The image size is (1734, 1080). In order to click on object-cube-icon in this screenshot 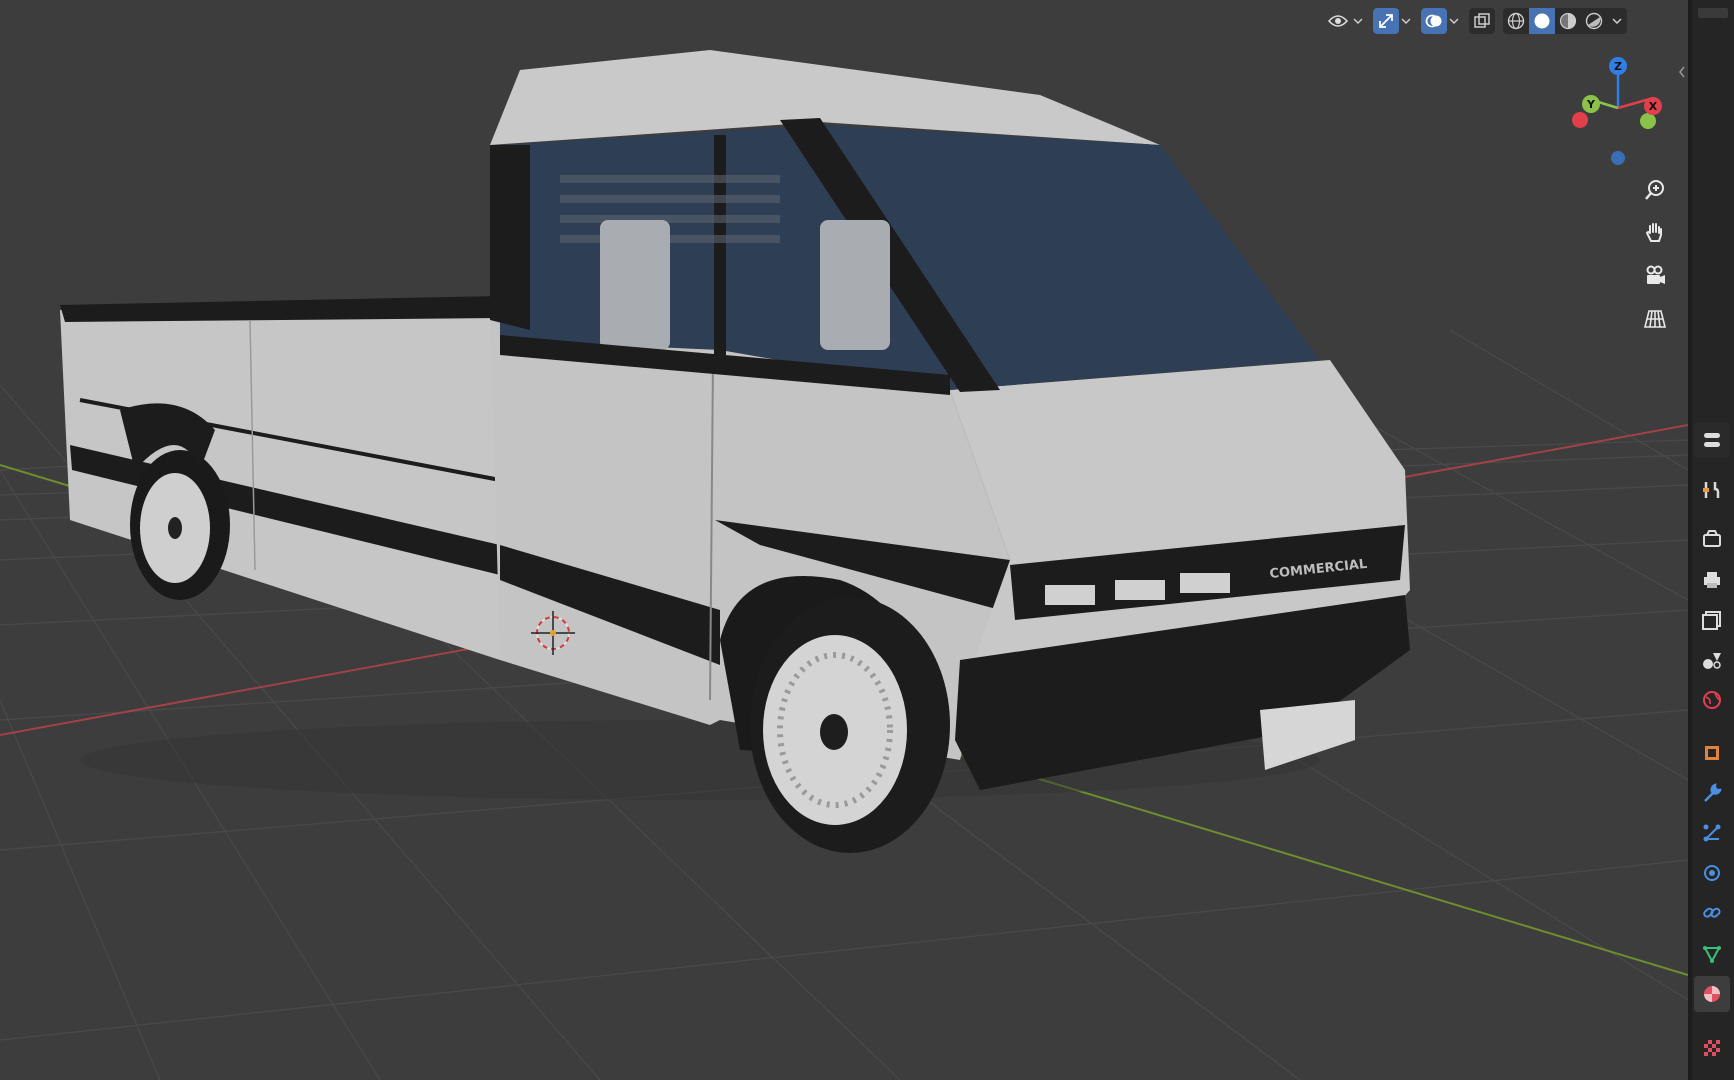, I will do `click(1712, 753)`.